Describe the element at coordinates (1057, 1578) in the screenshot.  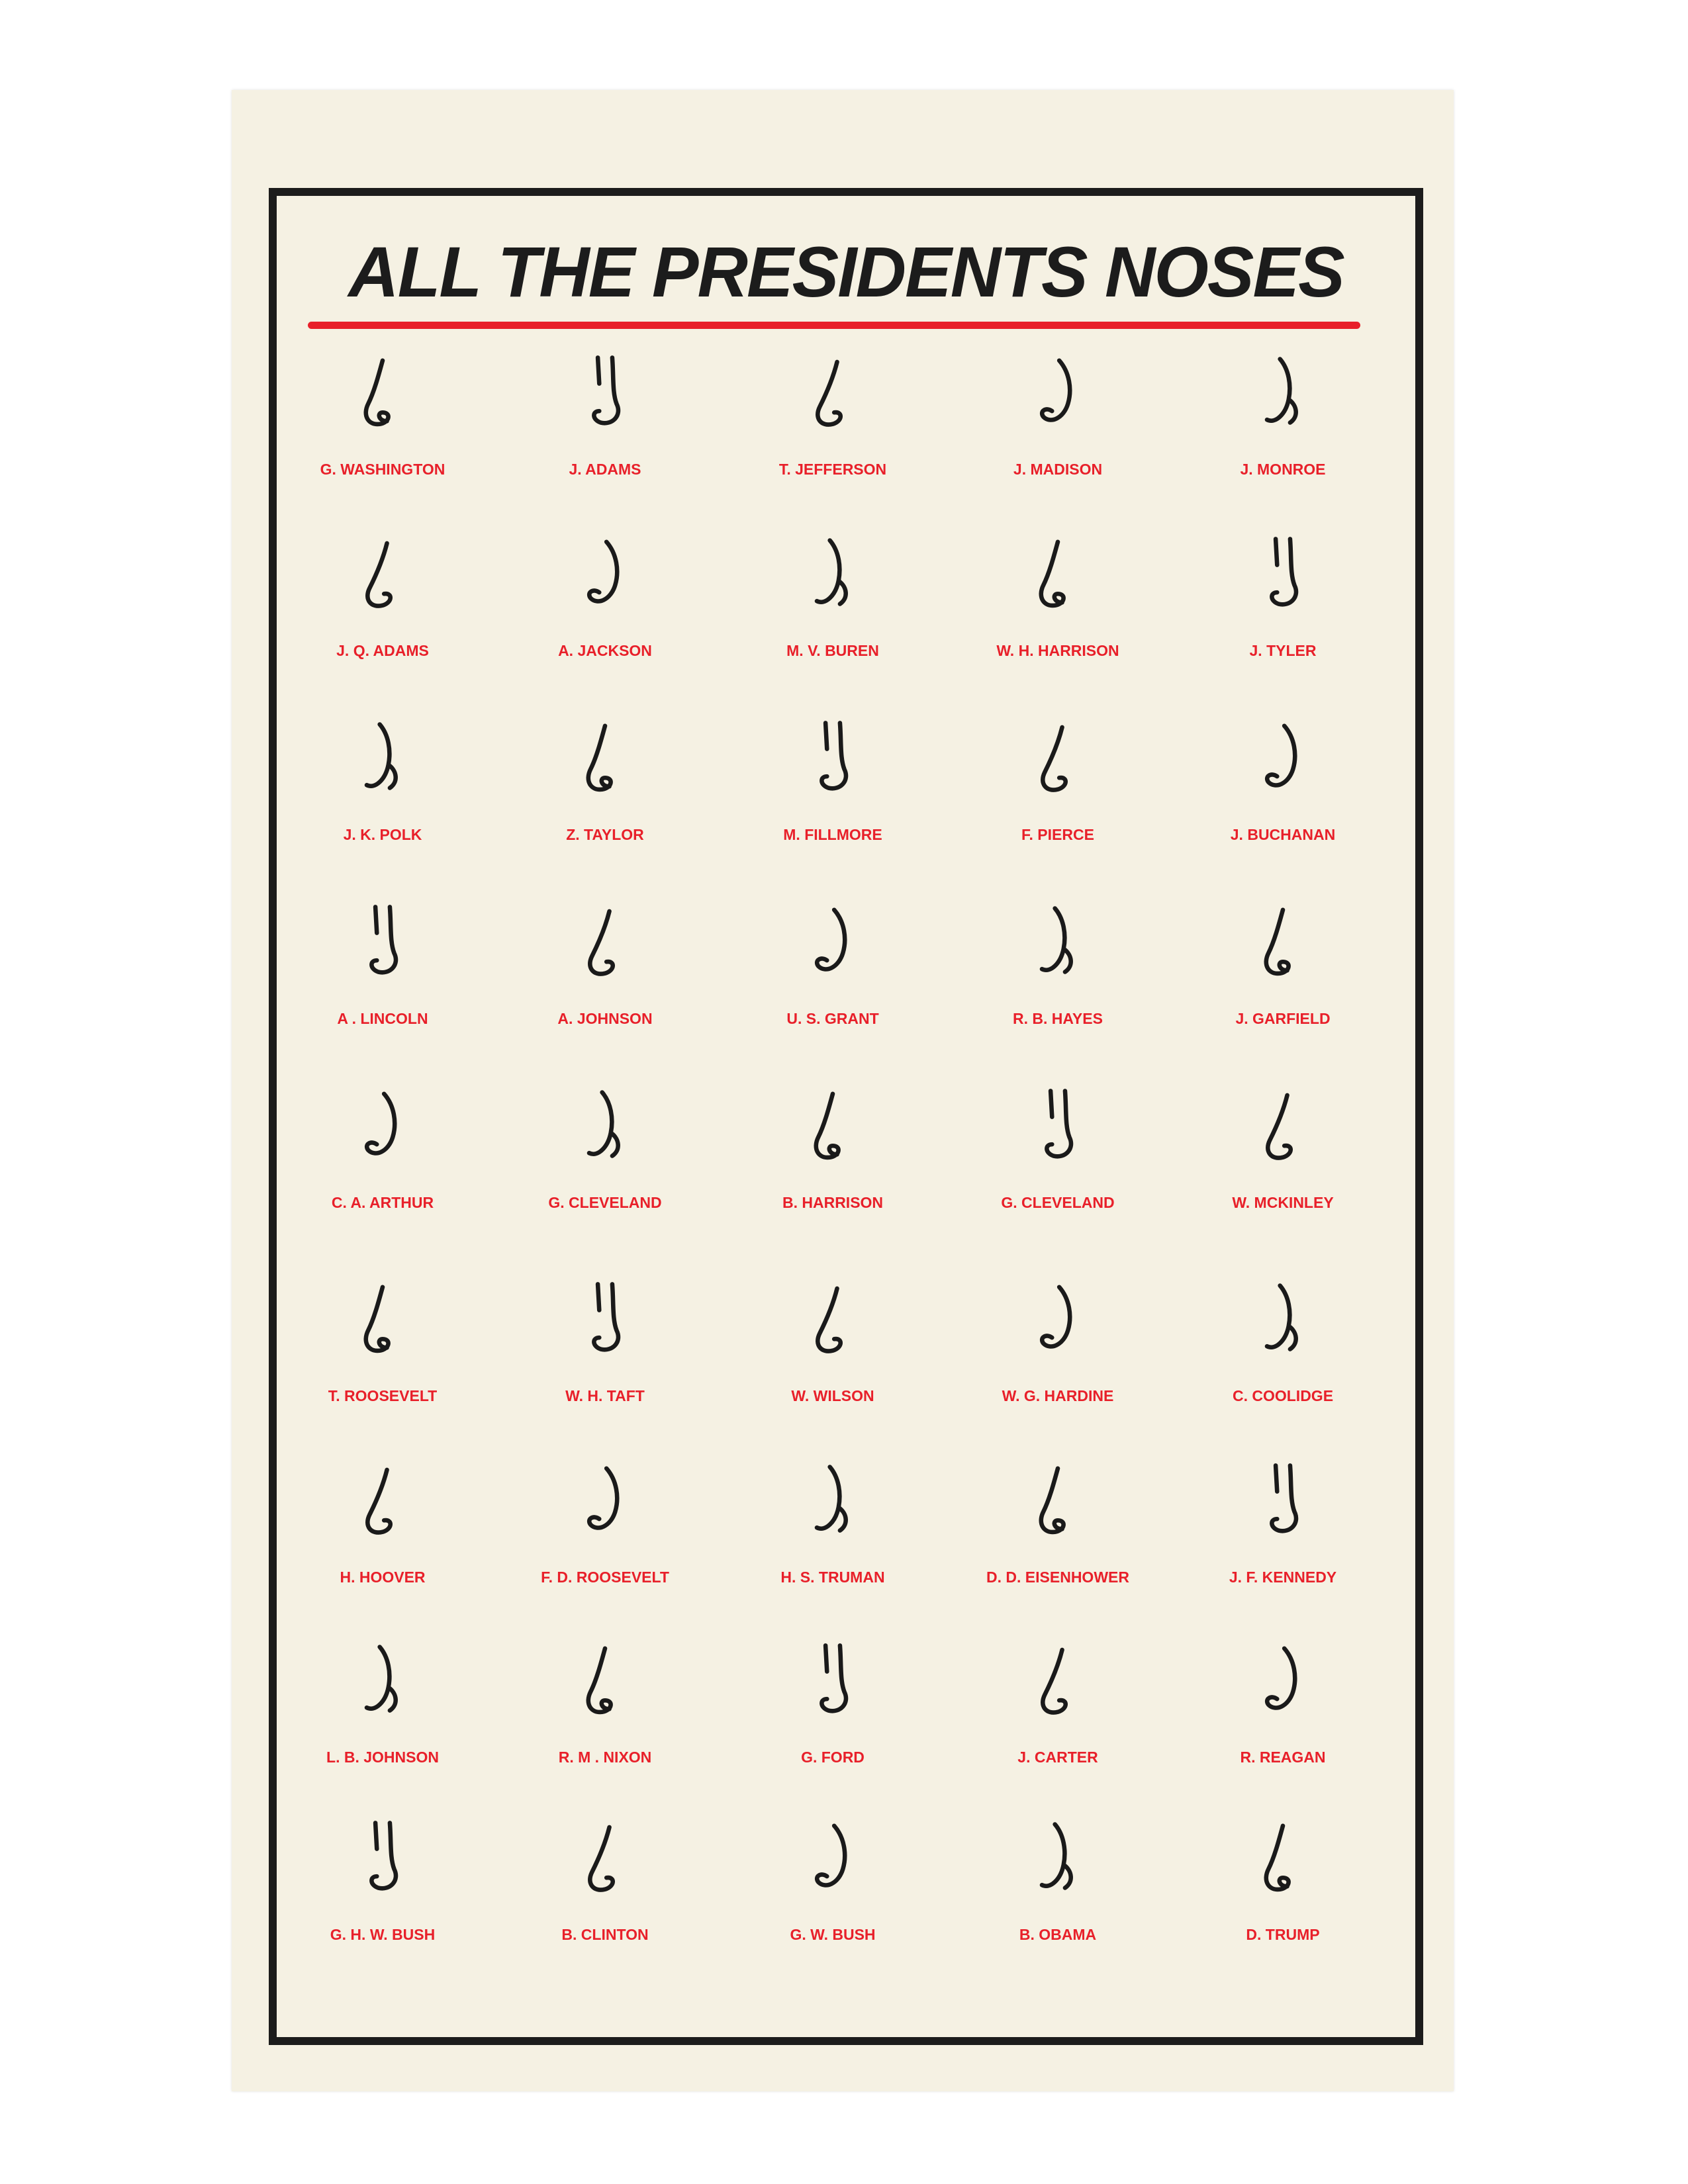
I see `president-name-label: D. D. EISENHOWER` at that location.